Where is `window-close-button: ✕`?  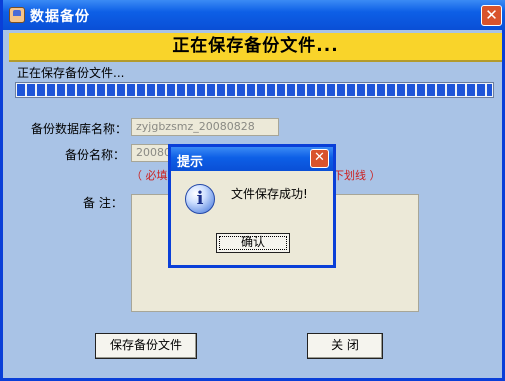 window-close-button: ✕ is located at coordinates (491, 15).